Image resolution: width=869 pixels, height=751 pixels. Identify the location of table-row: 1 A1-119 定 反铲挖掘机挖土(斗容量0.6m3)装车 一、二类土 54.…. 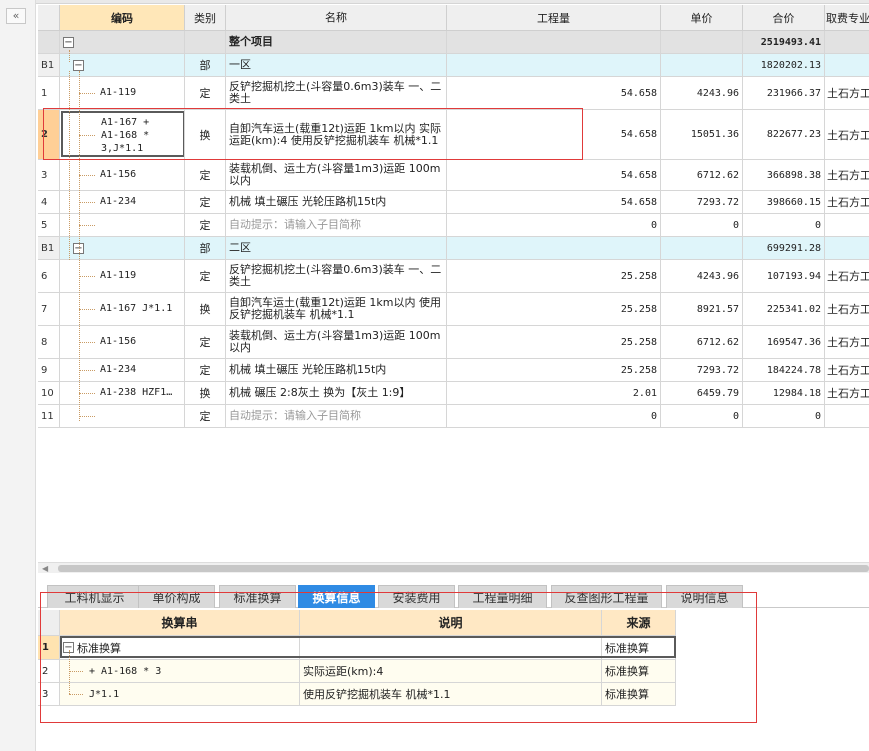
(453, 93).